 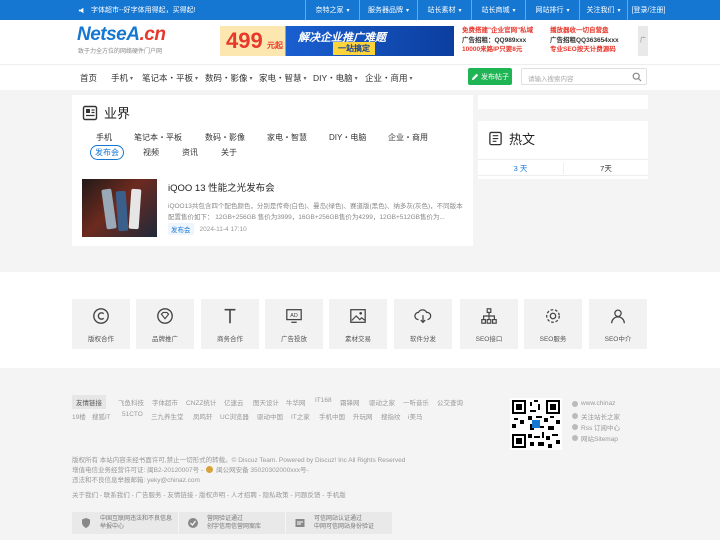 What do you see at coordinates (553, 324) in the screenshot?
I see `service-seo: SEO服务` at bounding box center [553, 324].